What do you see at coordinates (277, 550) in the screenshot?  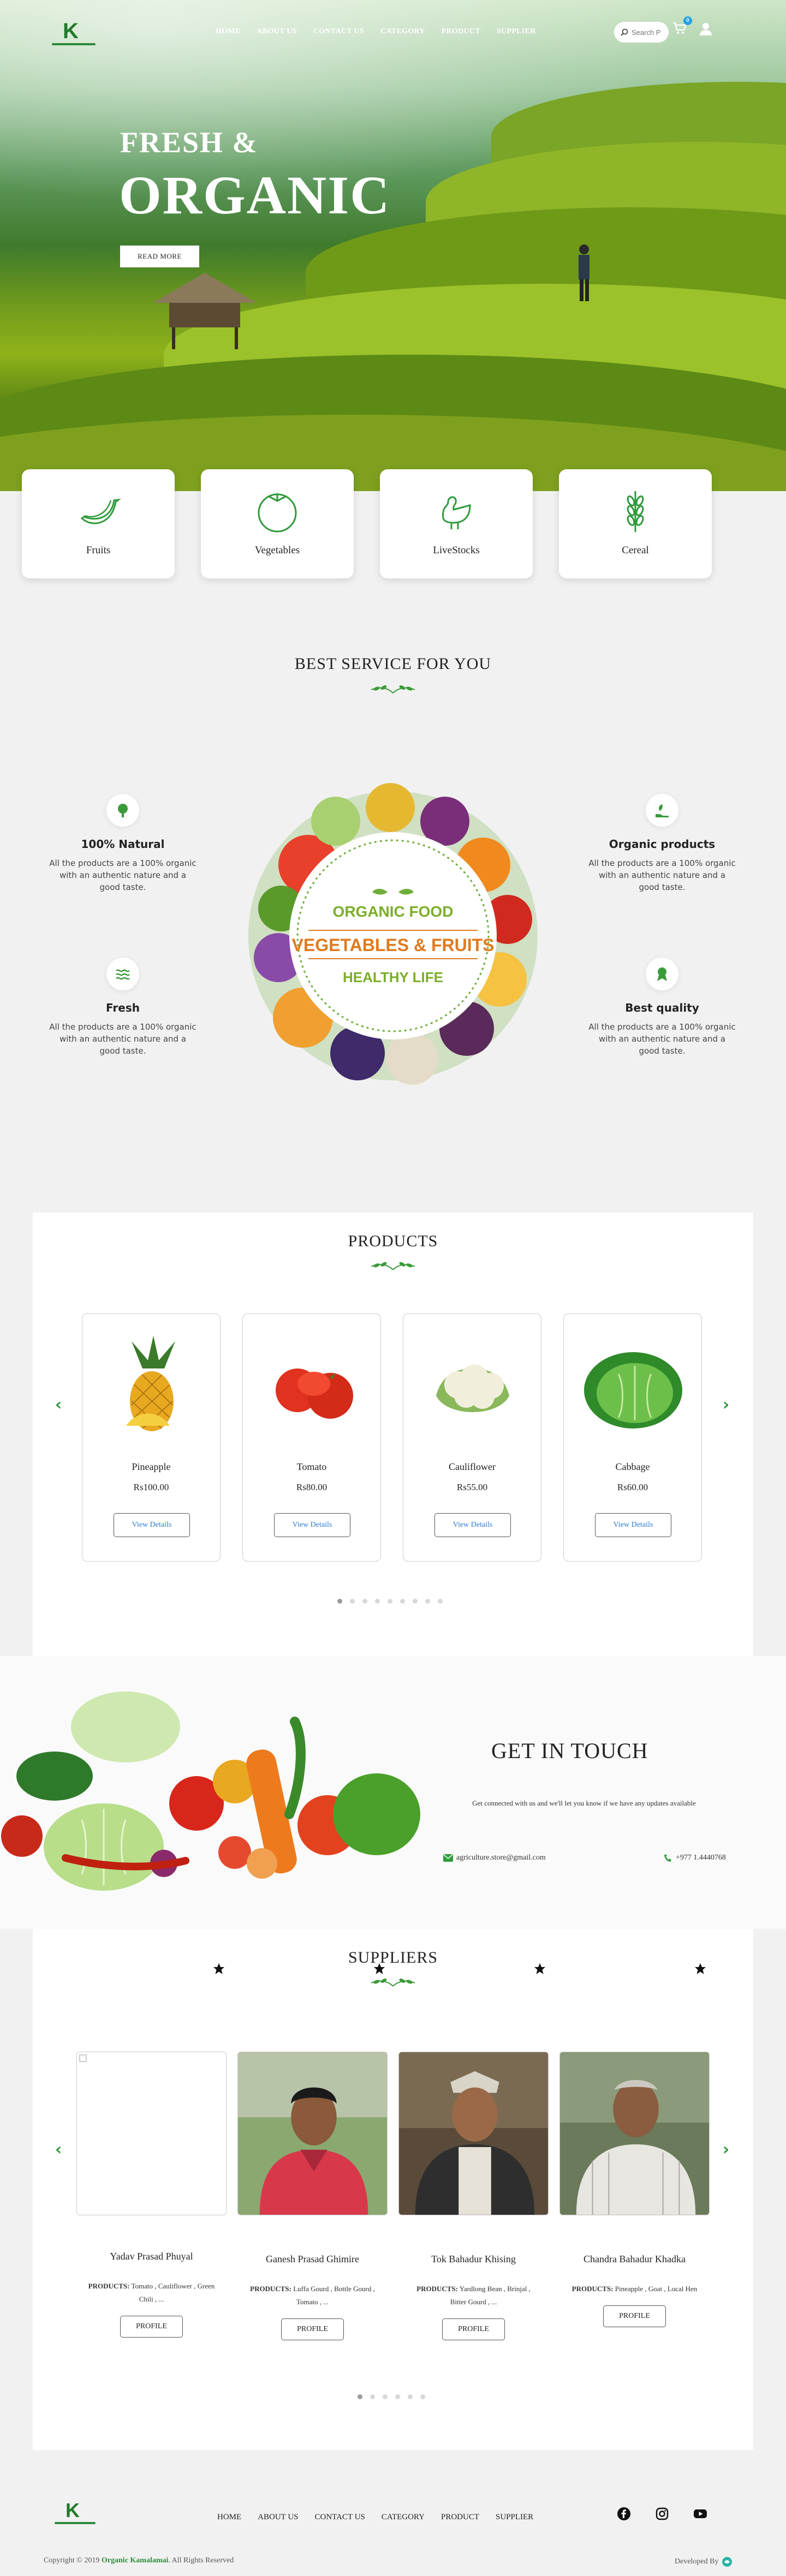 I see `category-label: Vegetables` at bounding box center [277, 550].